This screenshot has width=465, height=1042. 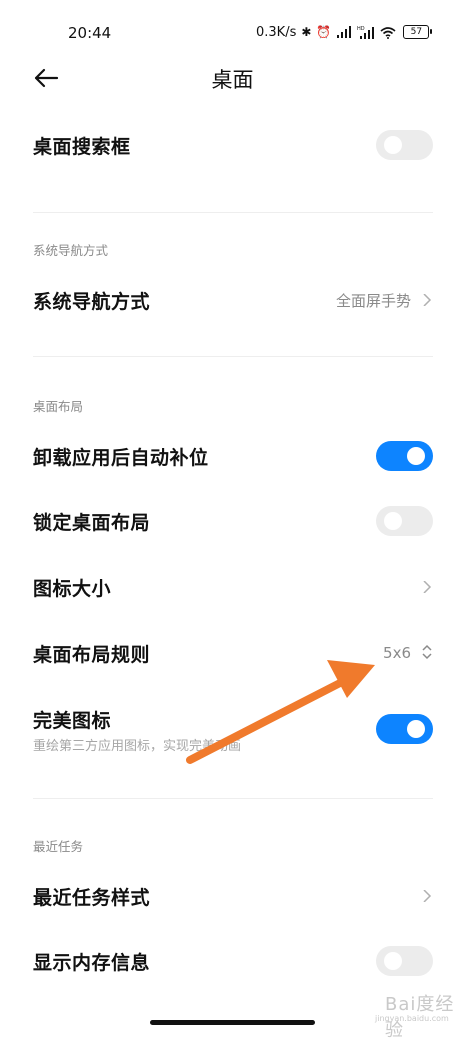 What do you see at coordinates (71, 250) in the screenshot?
I see `section-header-navigation: 系统导航方式` at bounding box center [71, 250].